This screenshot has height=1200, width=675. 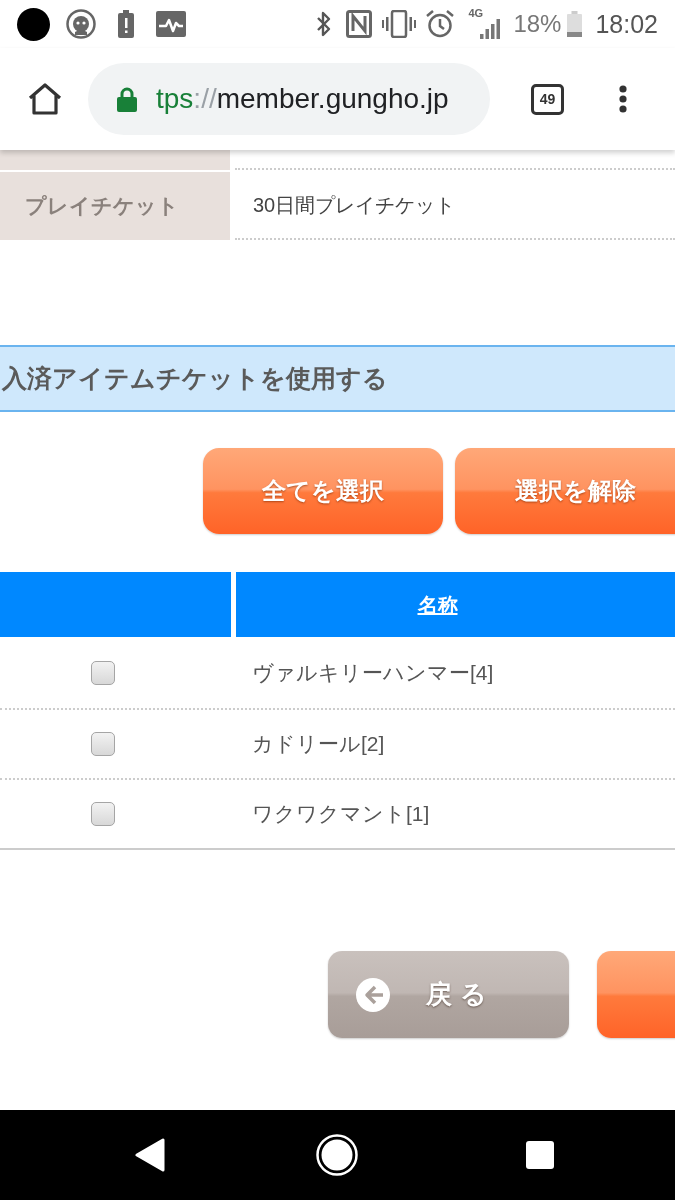 What do you see at coordinates (323, 491) in the screenshot?
I see `select-button: 全てを選択` at bounding box center [323, 491].